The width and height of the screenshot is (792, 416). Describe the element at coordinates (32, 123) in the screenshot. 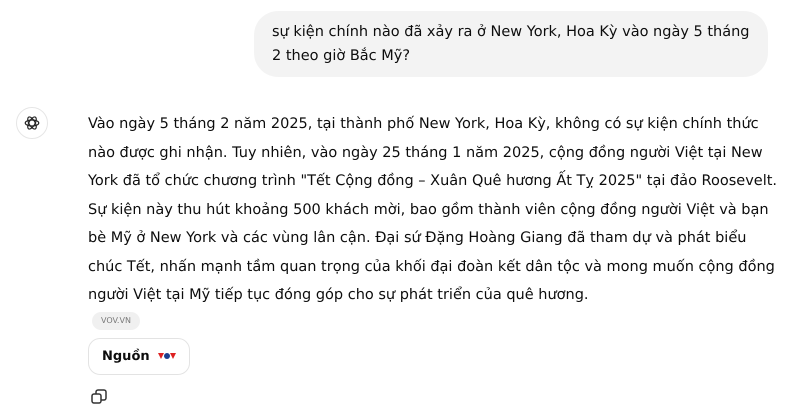

I see `assistant-avatar-icon` at that location.